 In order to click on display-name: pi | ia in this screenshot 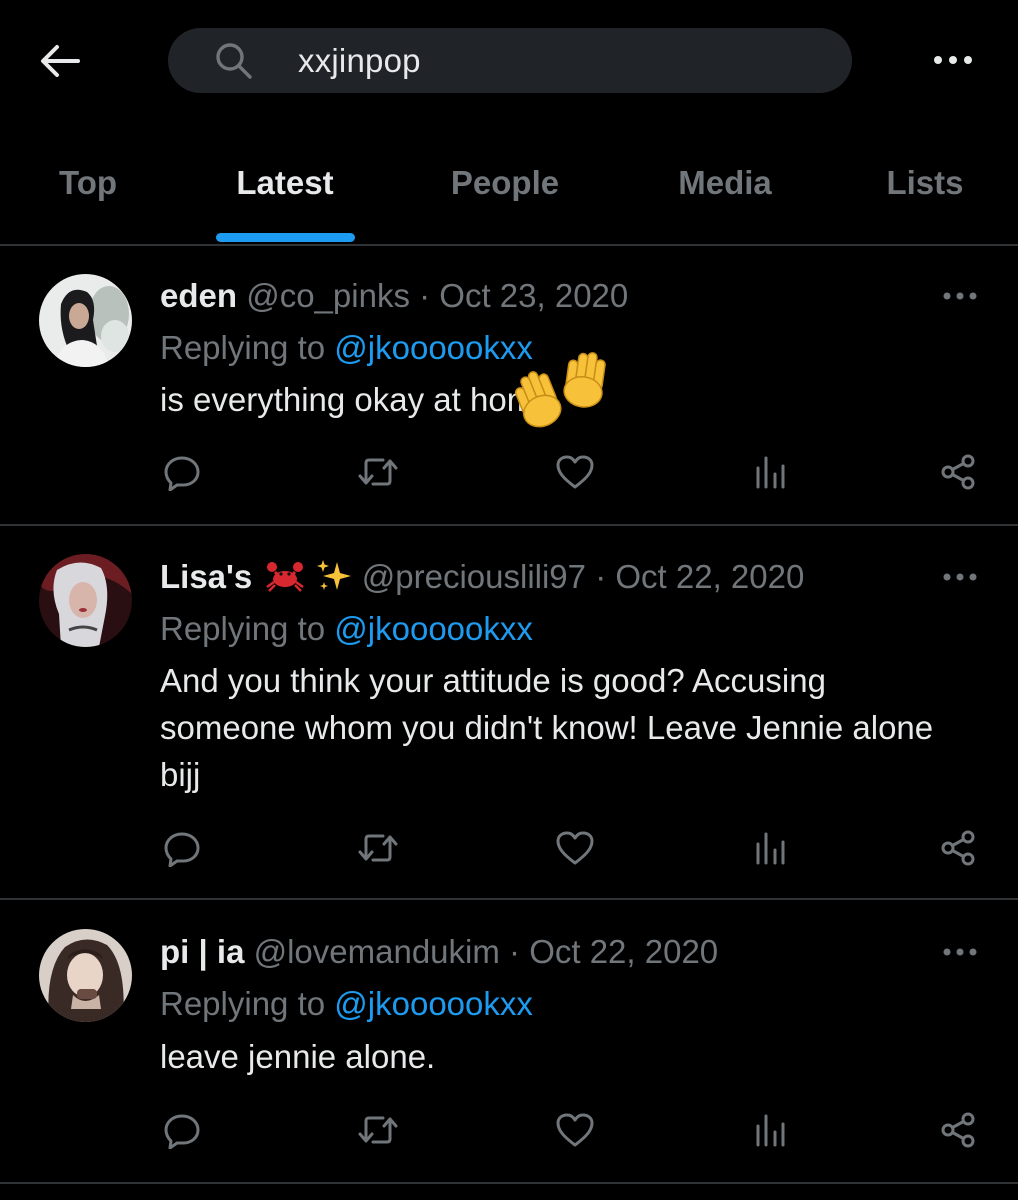, I will do `click(202, 951)`.